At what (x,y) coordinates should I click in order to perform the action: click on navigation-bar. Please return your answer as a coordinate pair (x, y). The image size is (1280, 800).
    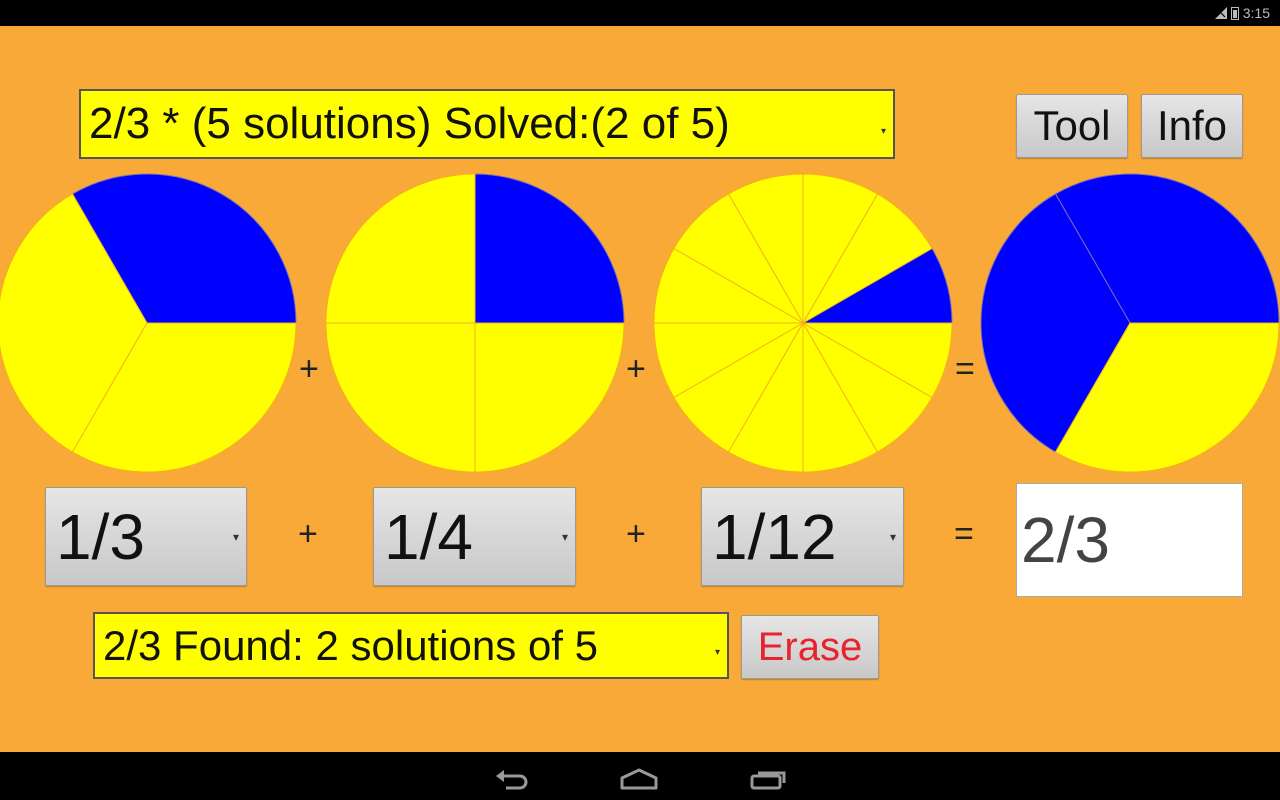
    Looking at the image, I should click on (640, 776).